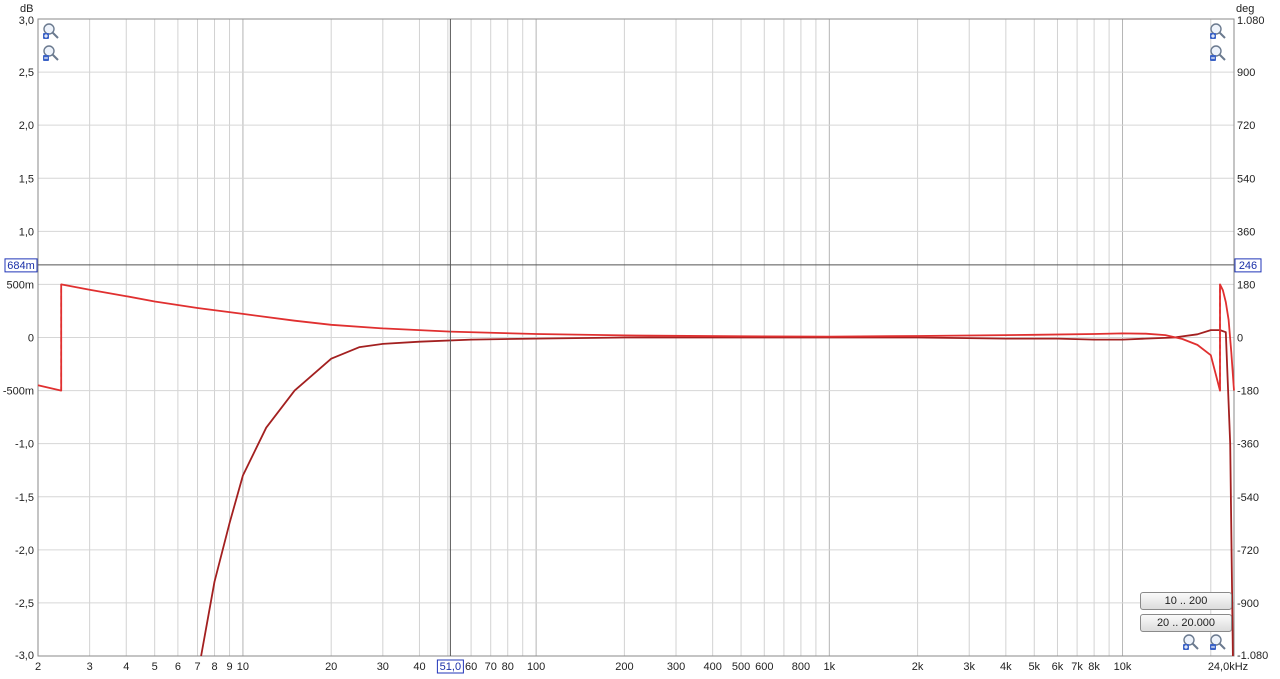  What do you see at coordinates (1248, 445) in the screenshot?
I see `y-right-tick-label: -360` at bounding box center [1248, 445].